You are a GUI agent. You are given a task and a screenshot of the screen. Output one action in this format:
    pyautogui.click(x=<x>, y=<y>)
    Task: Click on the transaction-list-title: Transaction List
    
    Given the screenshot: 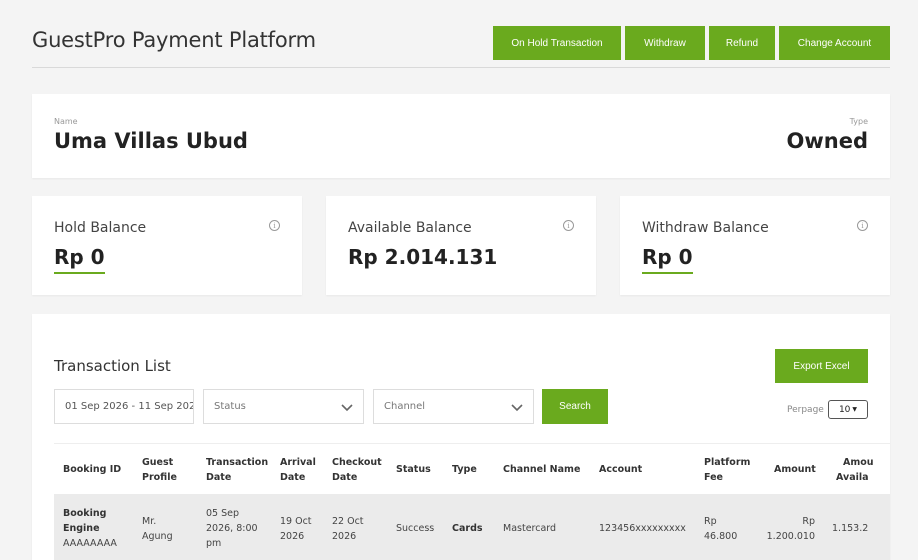 What is the action you would take?
    pyautogui.click(x=112, y=366)
    